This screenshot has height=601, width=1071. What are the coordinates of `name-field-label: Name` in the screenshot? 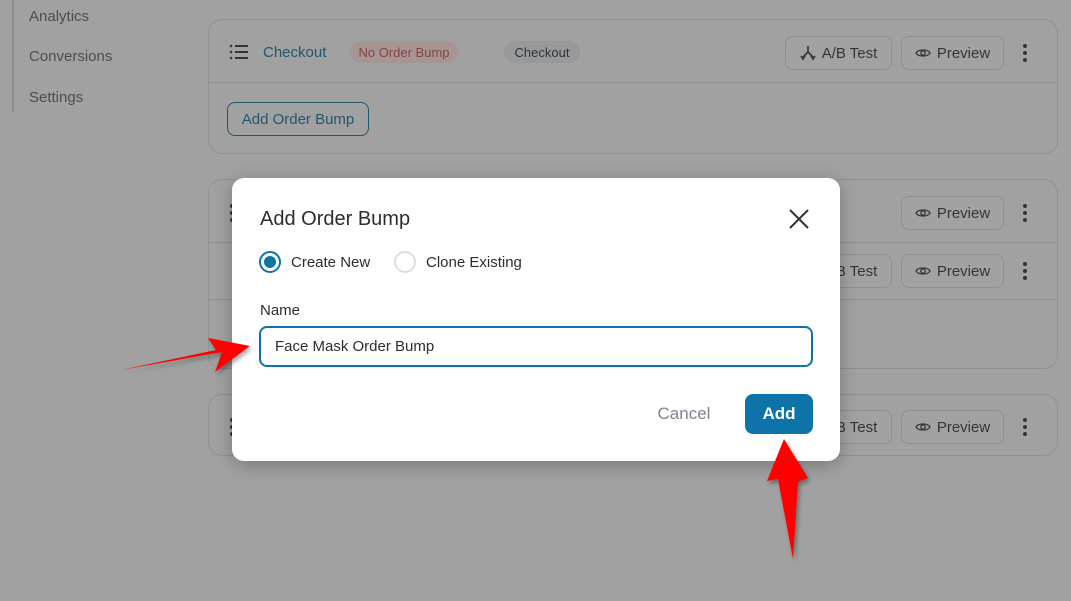 It's located at (280, 310).